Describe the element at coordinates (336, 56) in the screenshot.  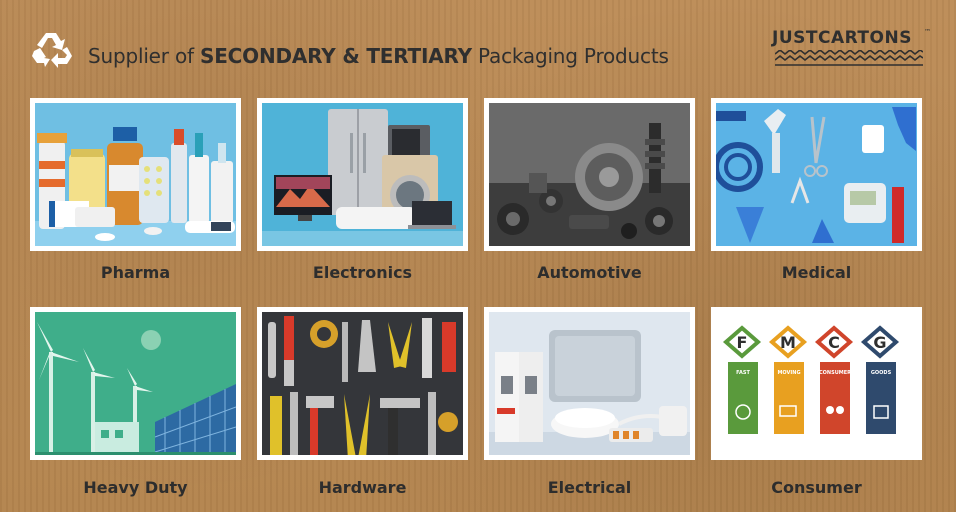
I see `tagline-bold: SECONDARY & TERTIARY` at that location.